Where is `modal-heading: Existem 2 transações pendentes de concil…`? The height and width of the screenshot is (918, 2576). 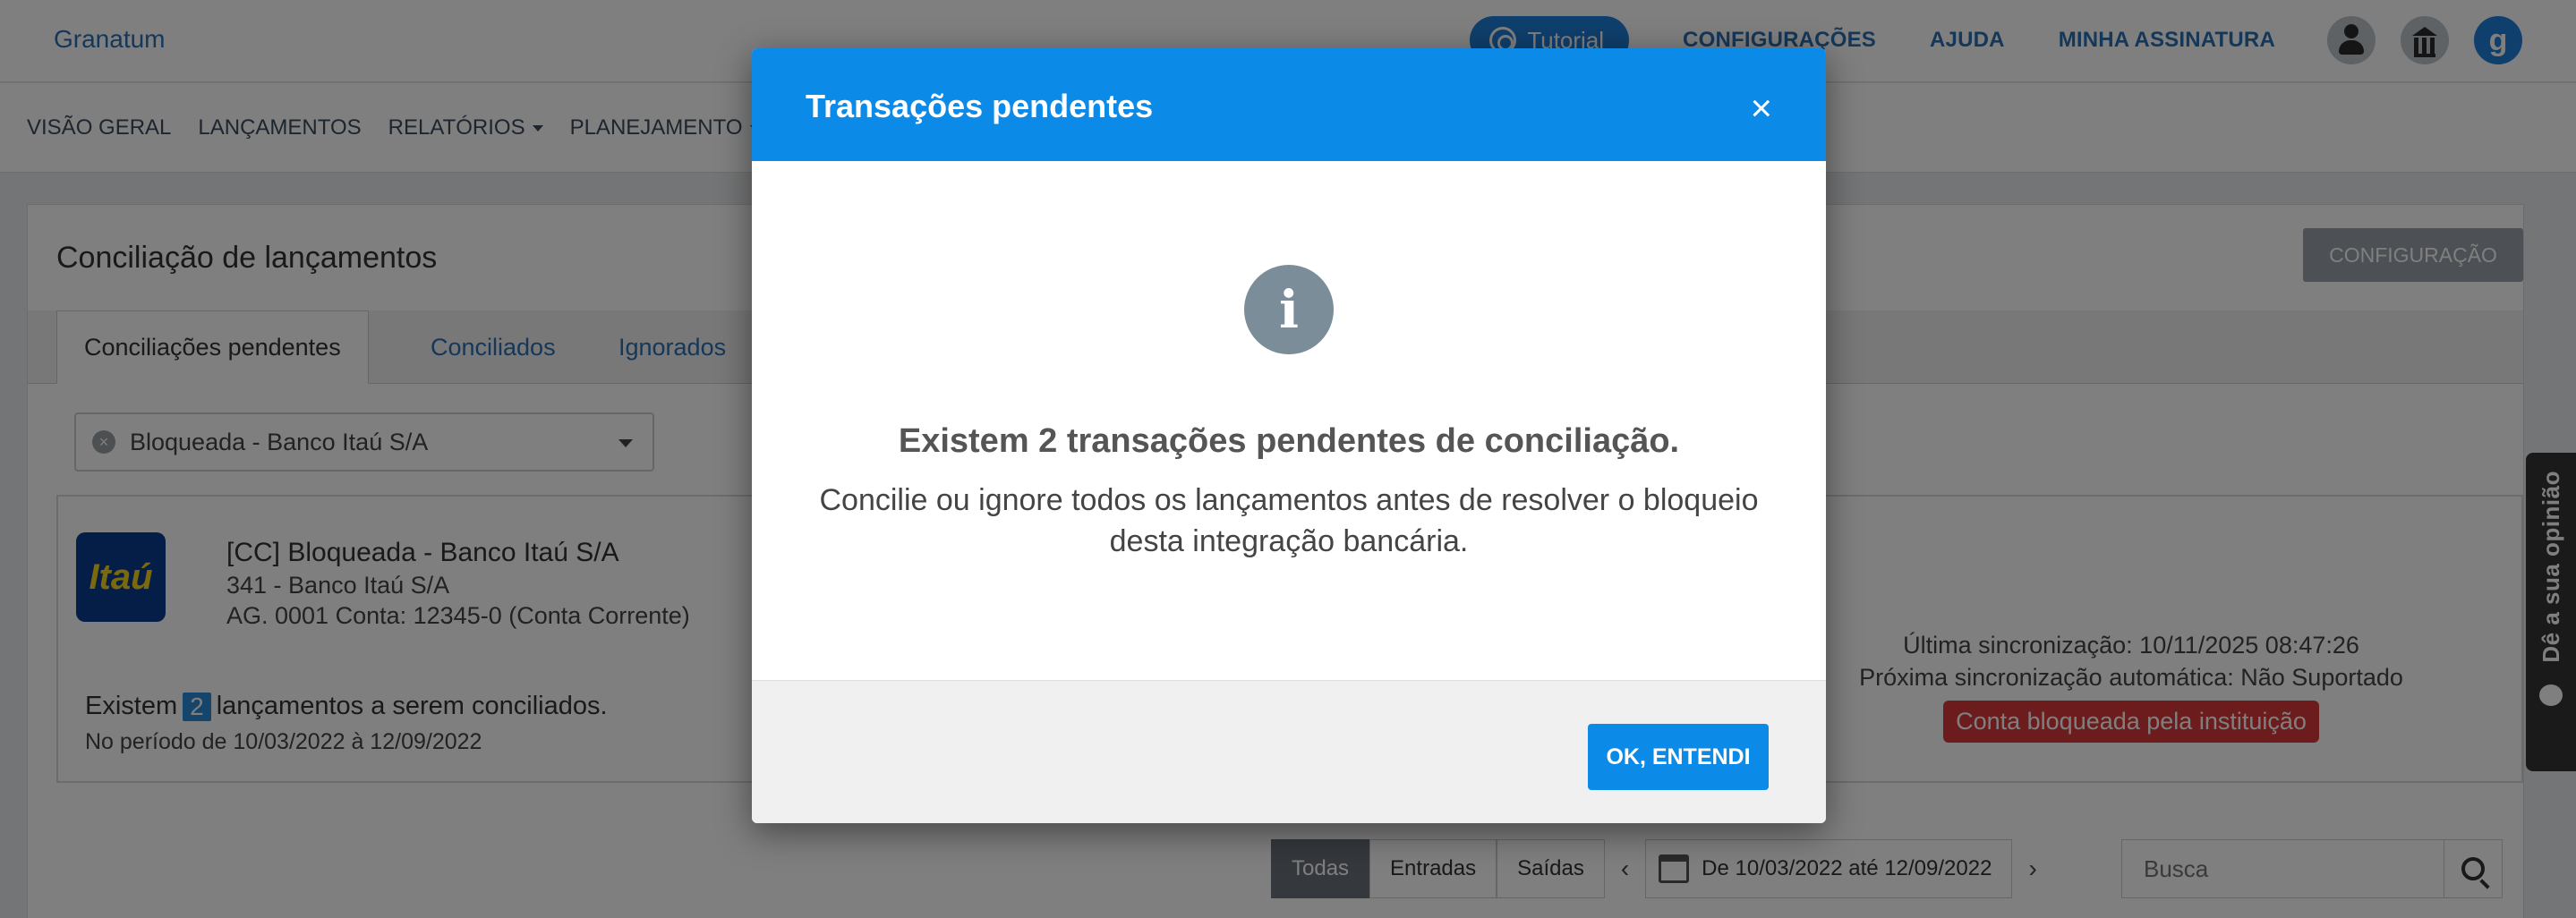 modal-heading: Existem 2 transações pendentes de concil… is located at coordinates (1289, 441).